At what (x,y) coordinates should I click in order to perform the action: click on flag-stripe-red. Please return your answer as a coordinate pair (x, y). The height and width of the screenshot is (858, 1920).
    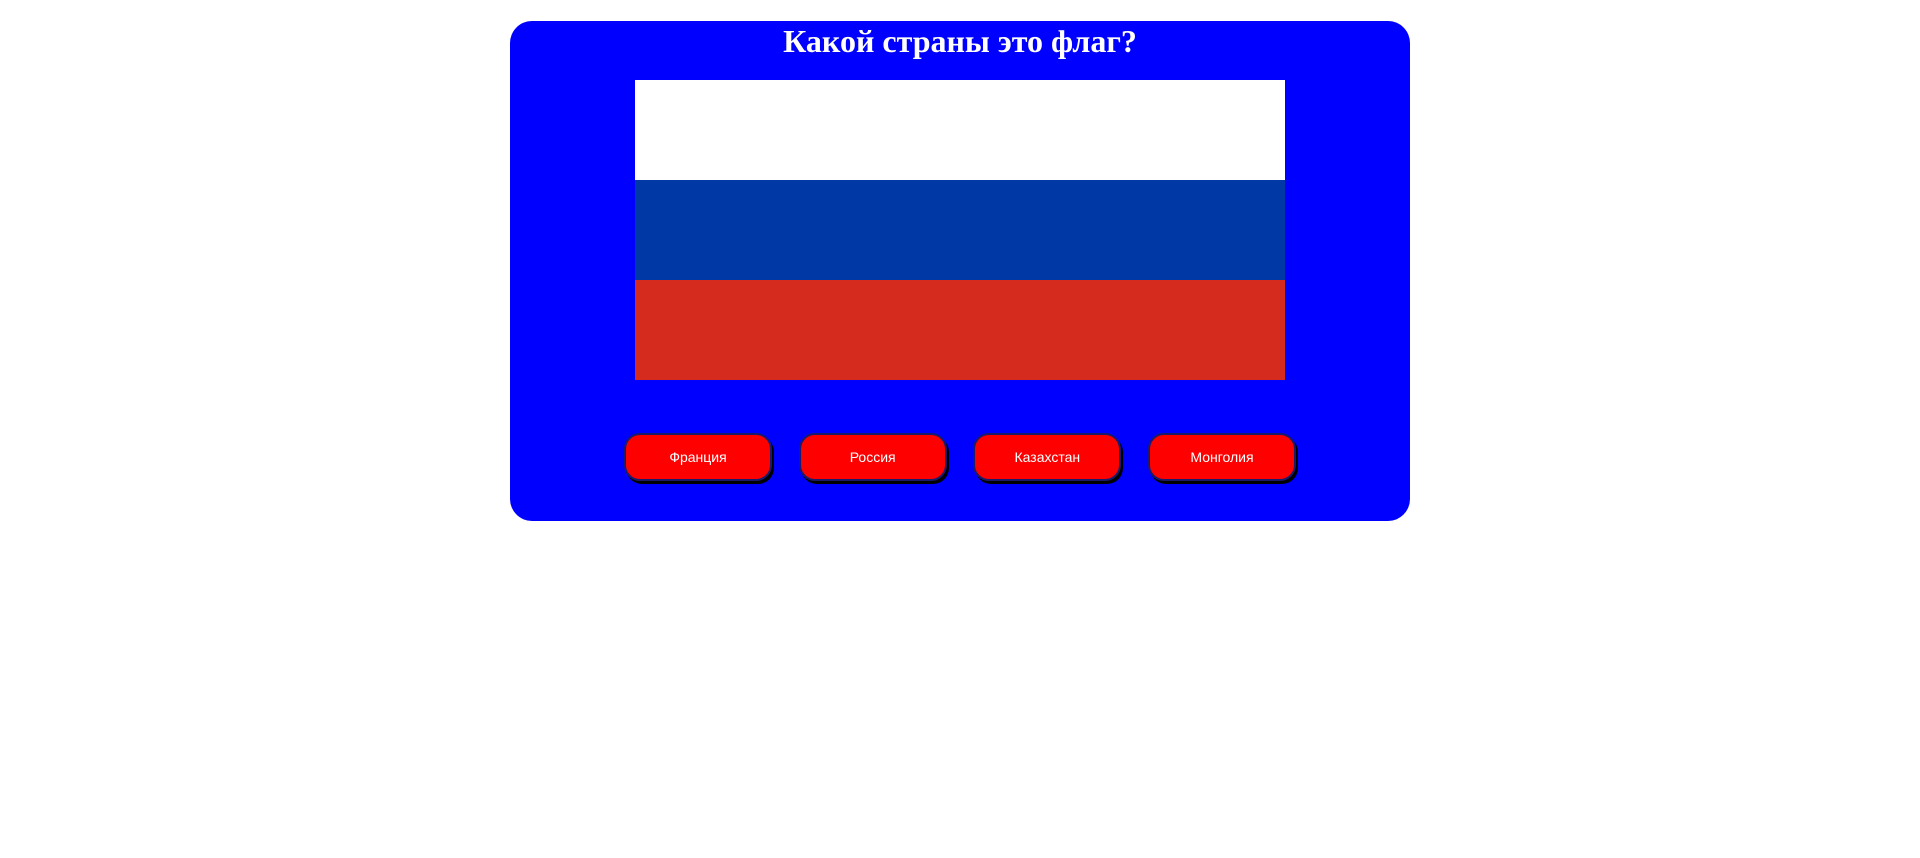
    Looking at the image, I should click on (960, 330).